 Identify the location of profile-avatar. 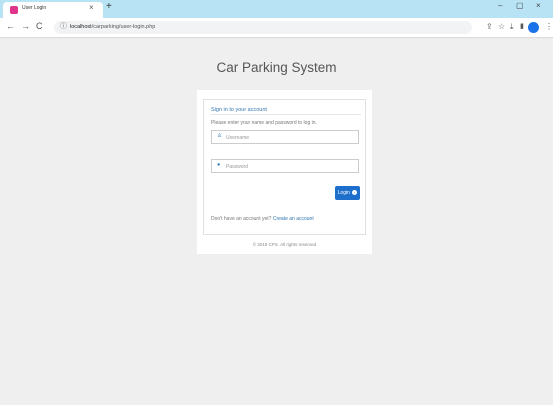
(533, 27).